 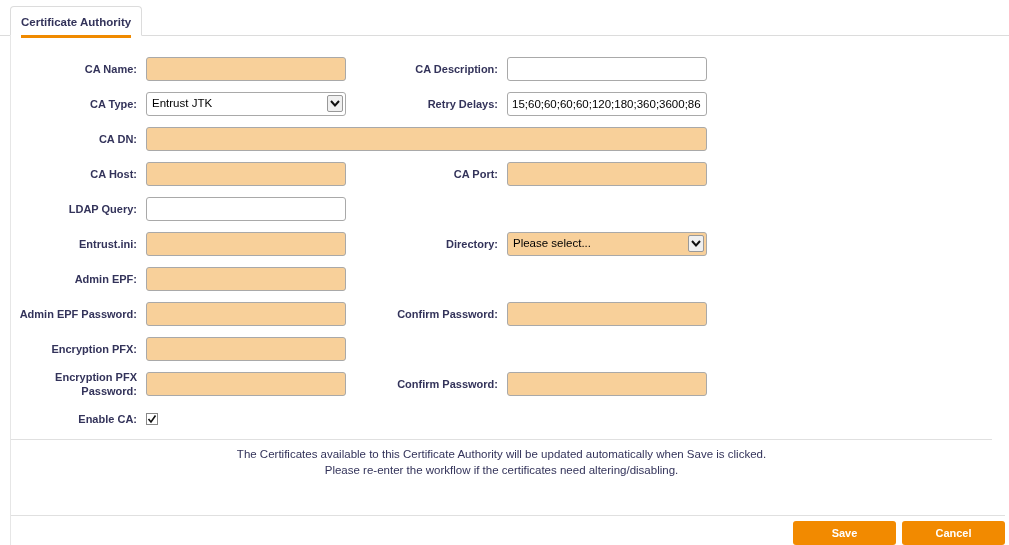 What do you see at coordinates (246, 103) in the screenshot?
I see `dropdown: Entrust JTK` at bounding box center [246, 103].